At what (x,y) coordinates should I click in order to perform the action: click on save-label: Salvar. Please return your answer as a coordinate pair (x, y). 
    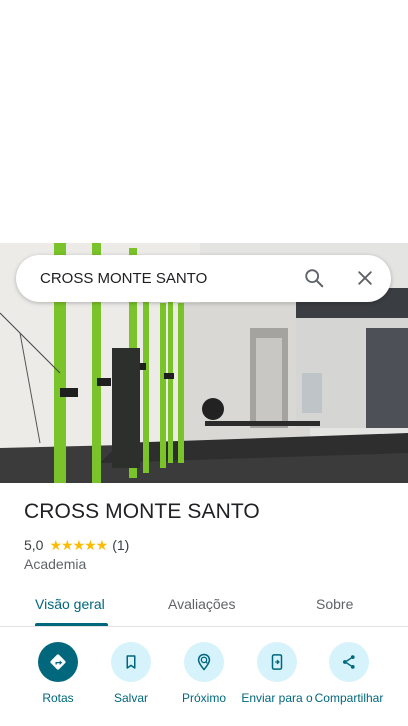
    Looking at the image, I should click on (130, 698).